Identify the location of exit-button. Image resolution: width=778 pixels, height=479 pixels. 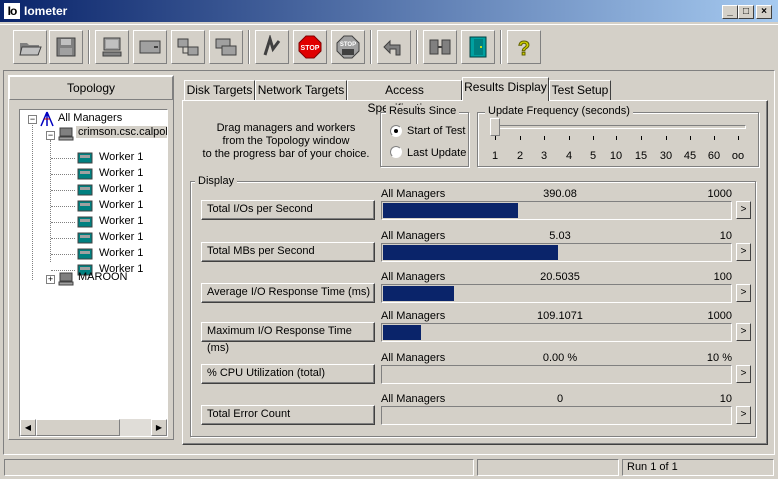
(478, 47).